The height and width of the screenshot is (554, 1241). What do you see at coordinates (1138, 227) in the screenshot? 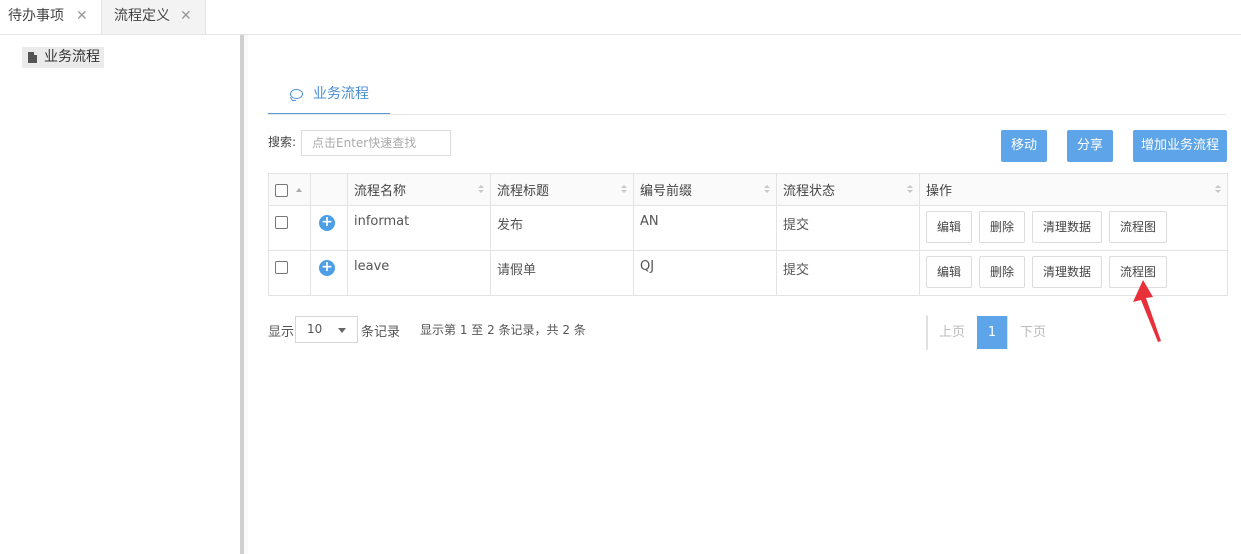
I see `flowchart-button: 流程图` at bounding box center [1138, 227].